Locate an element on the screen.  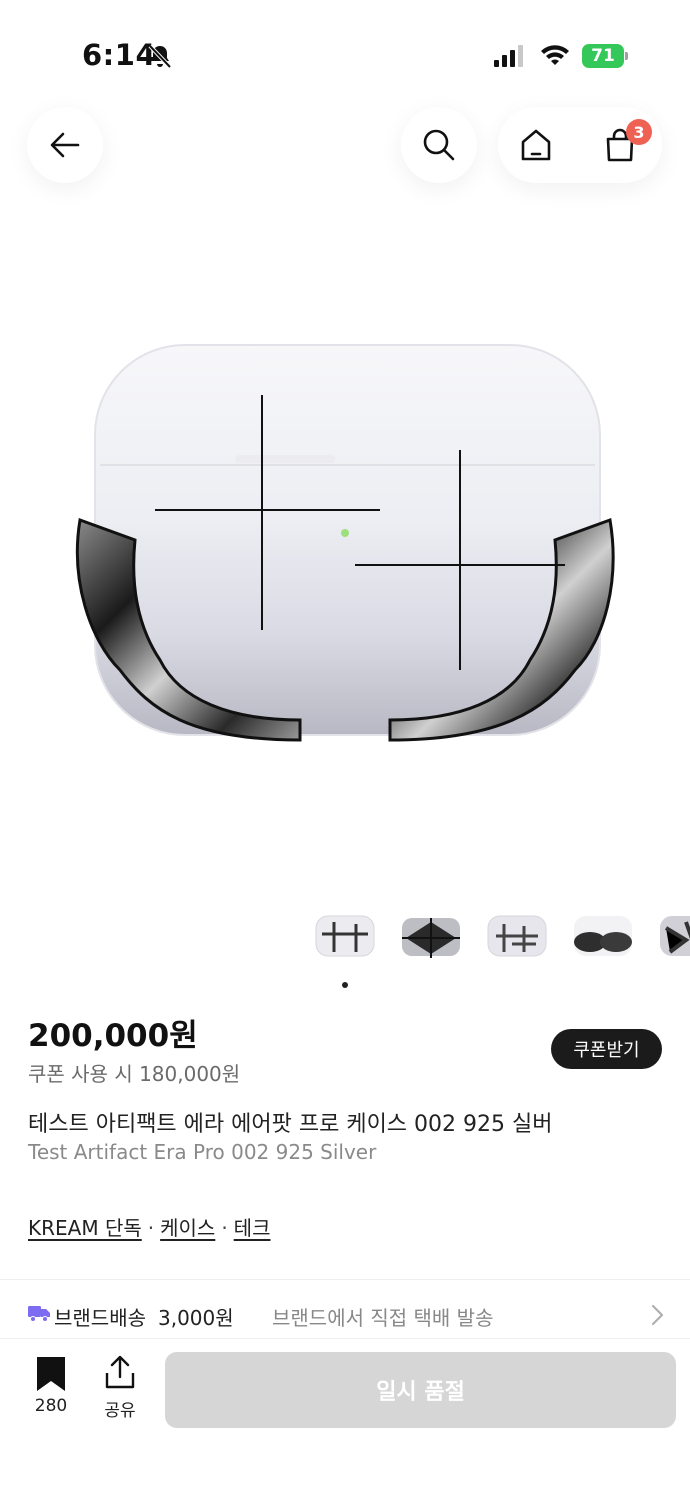
home-button is located at coordinates (536, 145).